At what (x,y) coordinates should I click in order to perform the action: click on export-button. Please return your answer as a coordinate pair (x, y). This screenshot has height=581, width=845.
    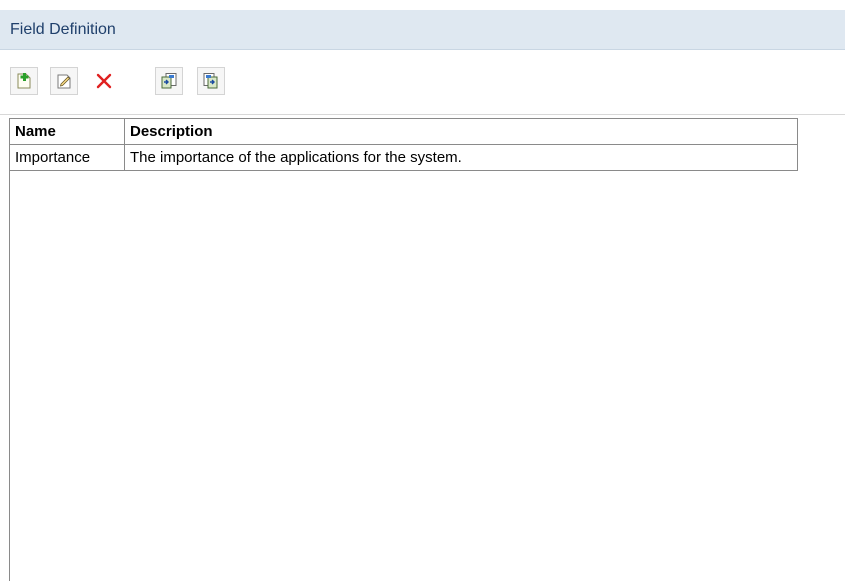
    Looking at the image, I should click on (211, 81).